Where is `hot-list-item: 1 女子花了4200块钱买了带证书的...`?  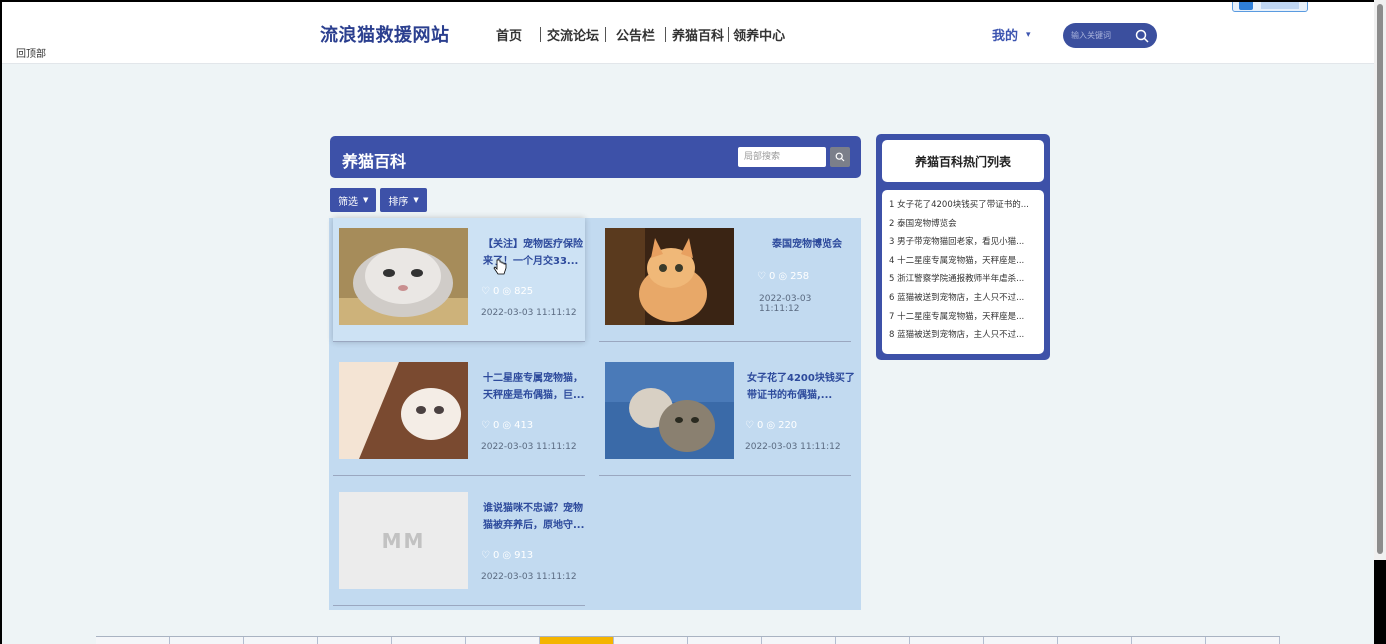
hot-list-item: 1 女子花了4200块钱买了带证书的... is located at coordinates (964, 205).